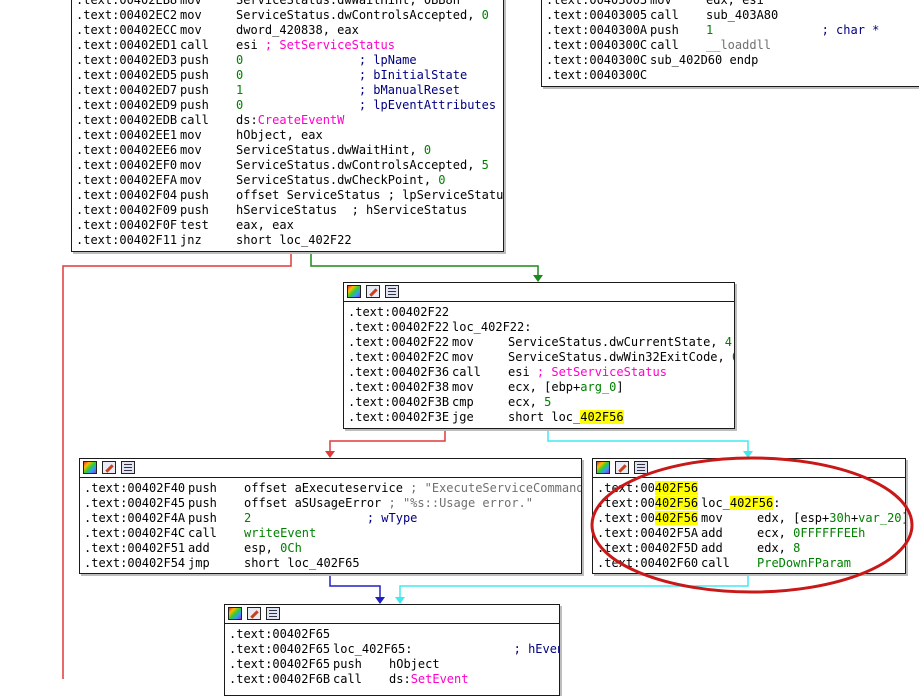 The width and height of the screenshot is (919, 696). Describe the element at coordinates (127, 240) in the screenshot. I see `line-address: .text:00402F11` at that location.